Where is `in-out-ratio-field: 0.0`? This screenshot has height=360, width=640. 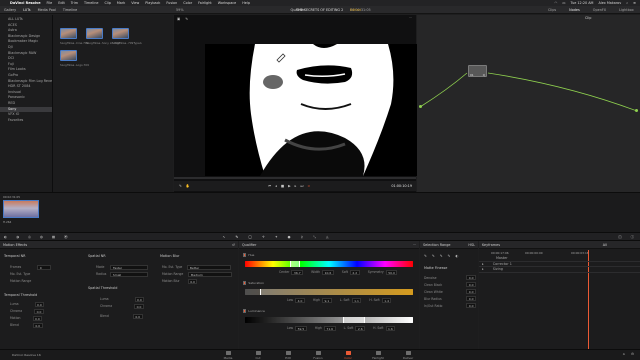
in-out-ratio-field: 0.0 is located at coordinates (471, 305).